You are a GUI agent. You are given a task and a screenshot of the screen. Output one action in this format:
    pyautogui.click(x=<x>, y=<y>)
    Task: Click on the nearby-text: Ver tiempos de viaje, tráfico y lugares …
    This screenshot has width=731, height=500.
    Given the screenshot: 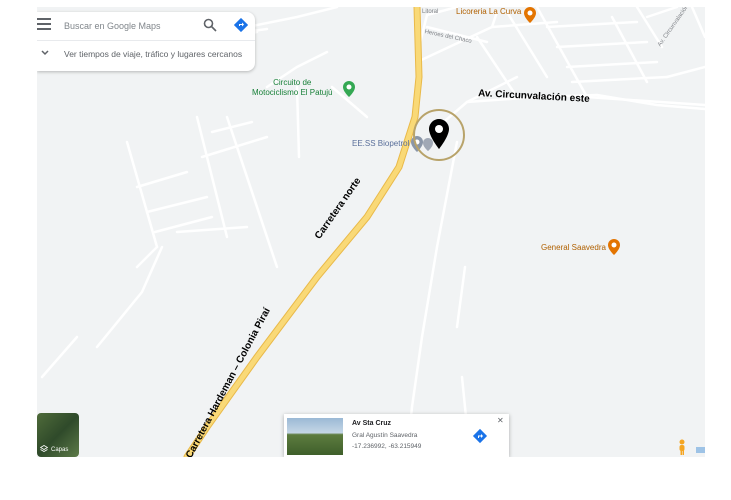 What is the action you would take?
    pyautogui.click(x=153, y=54)
    